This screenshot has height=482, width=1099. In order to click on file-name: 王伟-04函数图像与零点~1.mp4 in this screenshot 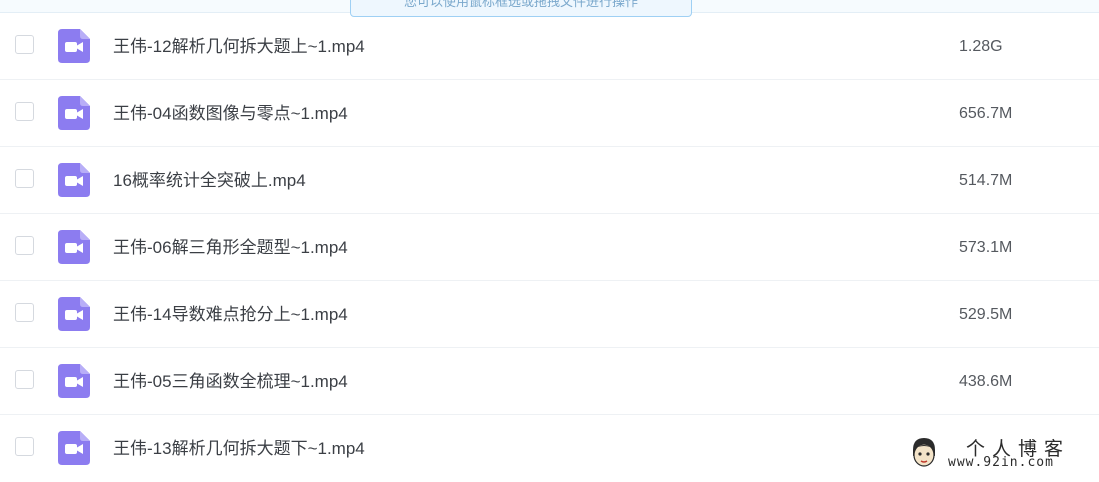, I will do `click(230, 113)`.